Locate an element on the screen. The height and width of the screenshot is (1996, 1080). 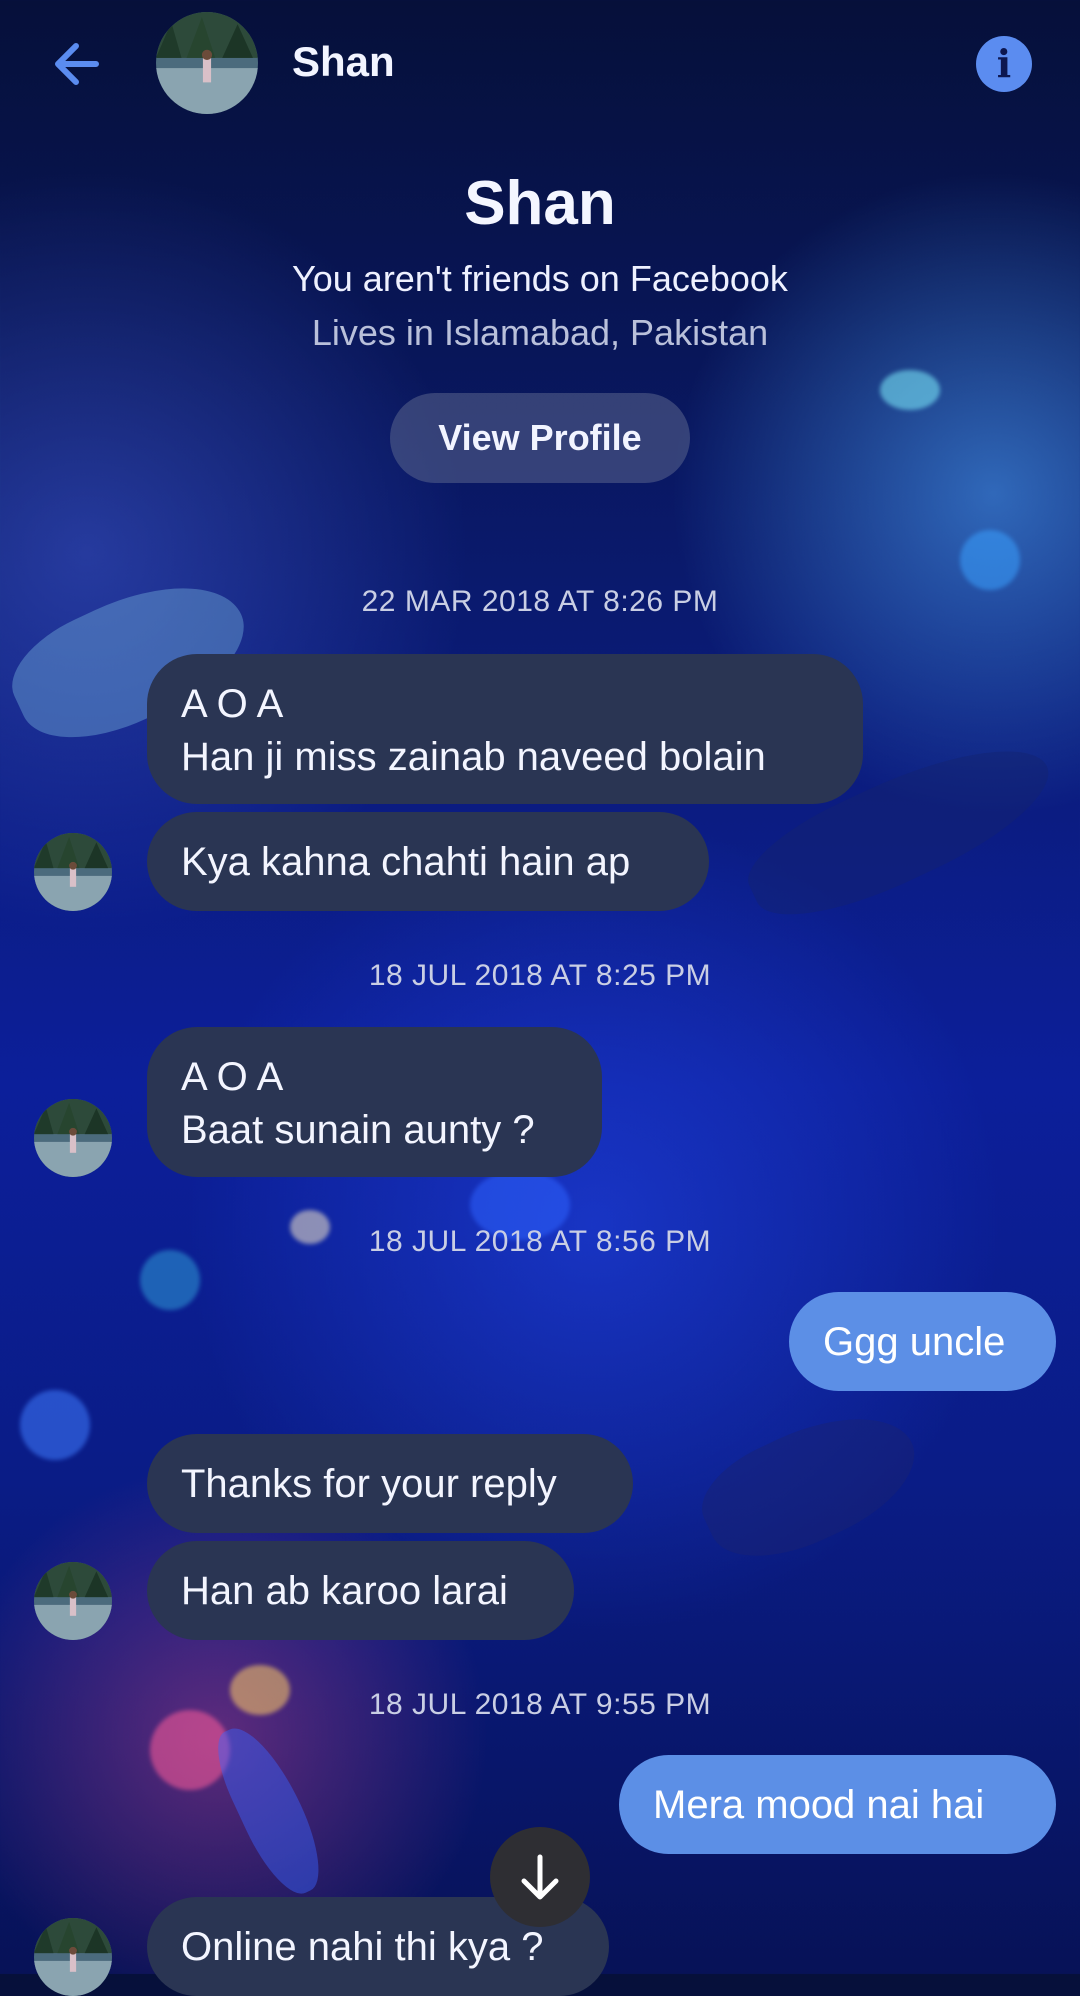
arrow-left-icon is located at coordinates (78, 64).